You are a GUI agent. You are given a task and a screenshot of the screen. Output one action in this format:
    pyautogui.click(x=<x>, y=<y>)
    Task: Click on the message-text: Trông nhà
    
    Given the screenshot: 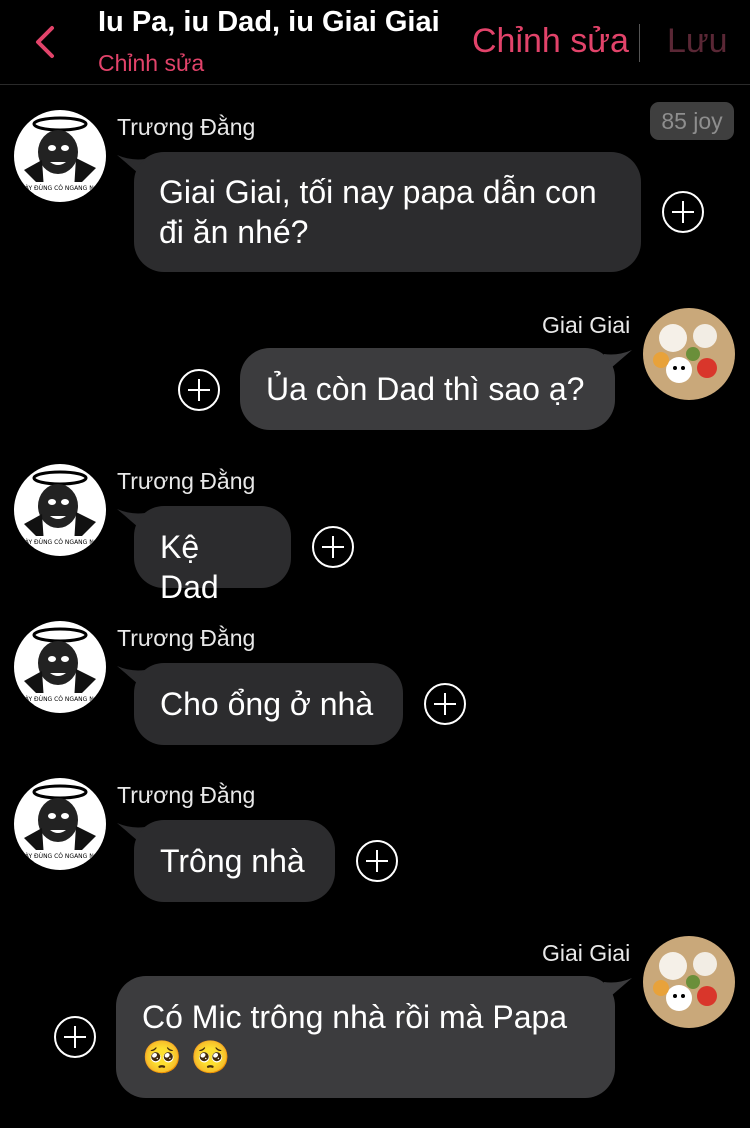 What is the action you would take?
    pyautogui.click(x=232, y=861)
    